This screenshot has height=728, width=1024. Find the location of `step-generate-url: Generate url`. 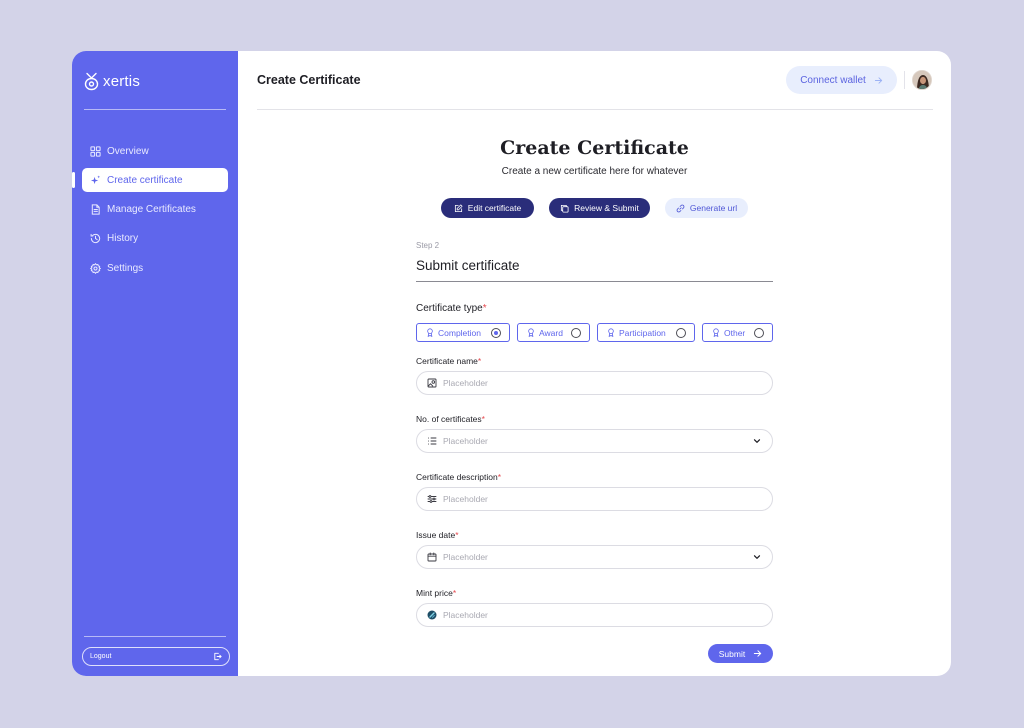

step-generate-url: Generate url is located at coordinates (706, 208).